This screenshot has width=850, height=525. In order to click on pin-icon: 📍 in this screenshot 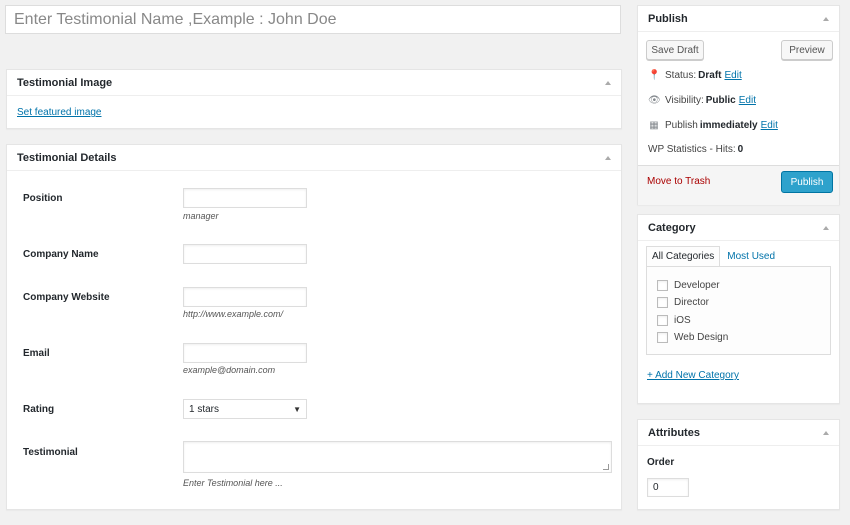, I will do `click(654, 75)`.